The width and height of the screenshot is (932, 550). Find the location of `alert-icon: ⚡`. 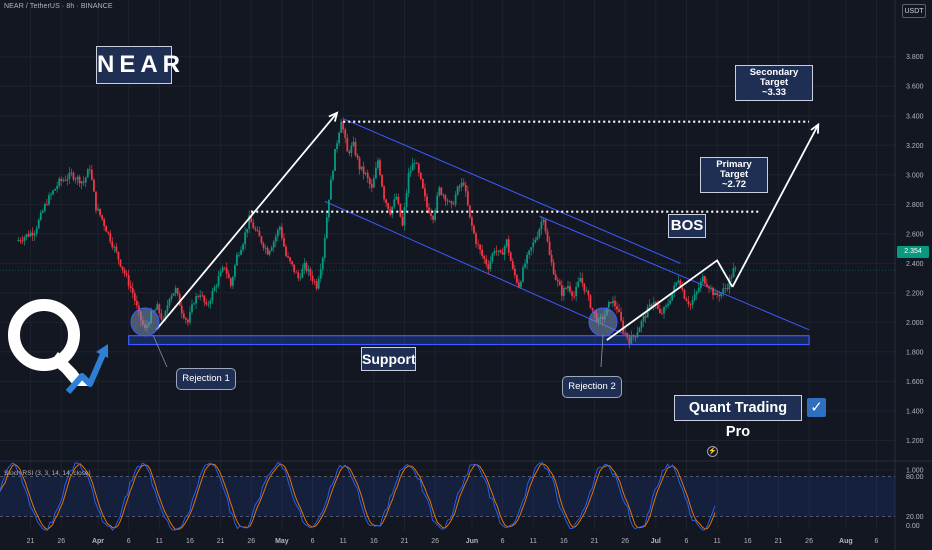

alert-icon: ⚡ is located at coordinates (712, 451).